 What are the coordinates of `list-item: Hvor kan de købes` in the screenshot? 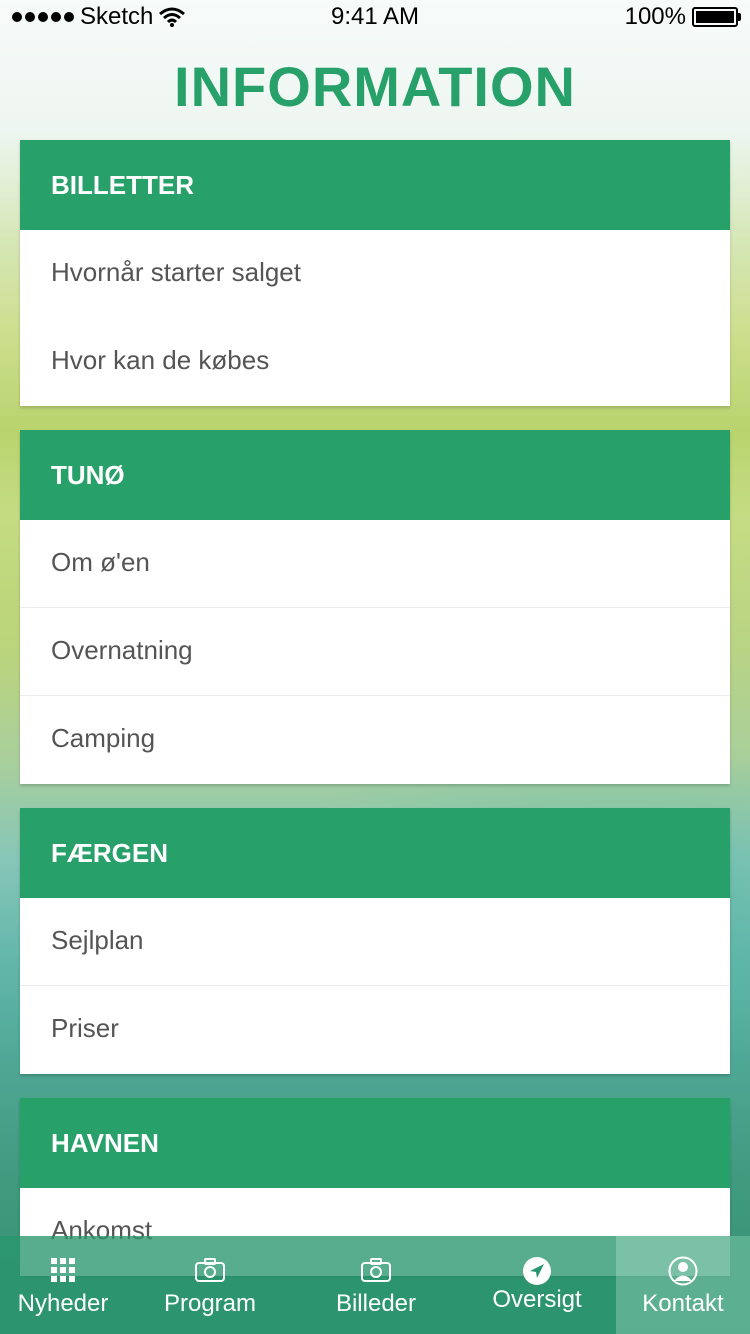 It's located at (375, 362).